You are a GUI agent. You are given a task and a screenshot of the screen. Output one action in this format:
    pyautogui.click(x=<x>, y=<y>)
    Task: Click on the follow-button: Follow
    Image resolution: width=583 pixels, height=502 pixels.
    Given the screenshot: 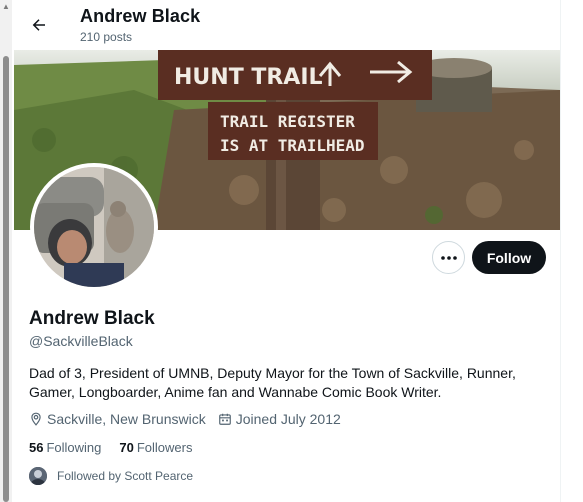 What is the action you would take?
    pyautogui.click(x=509, y=257)
    